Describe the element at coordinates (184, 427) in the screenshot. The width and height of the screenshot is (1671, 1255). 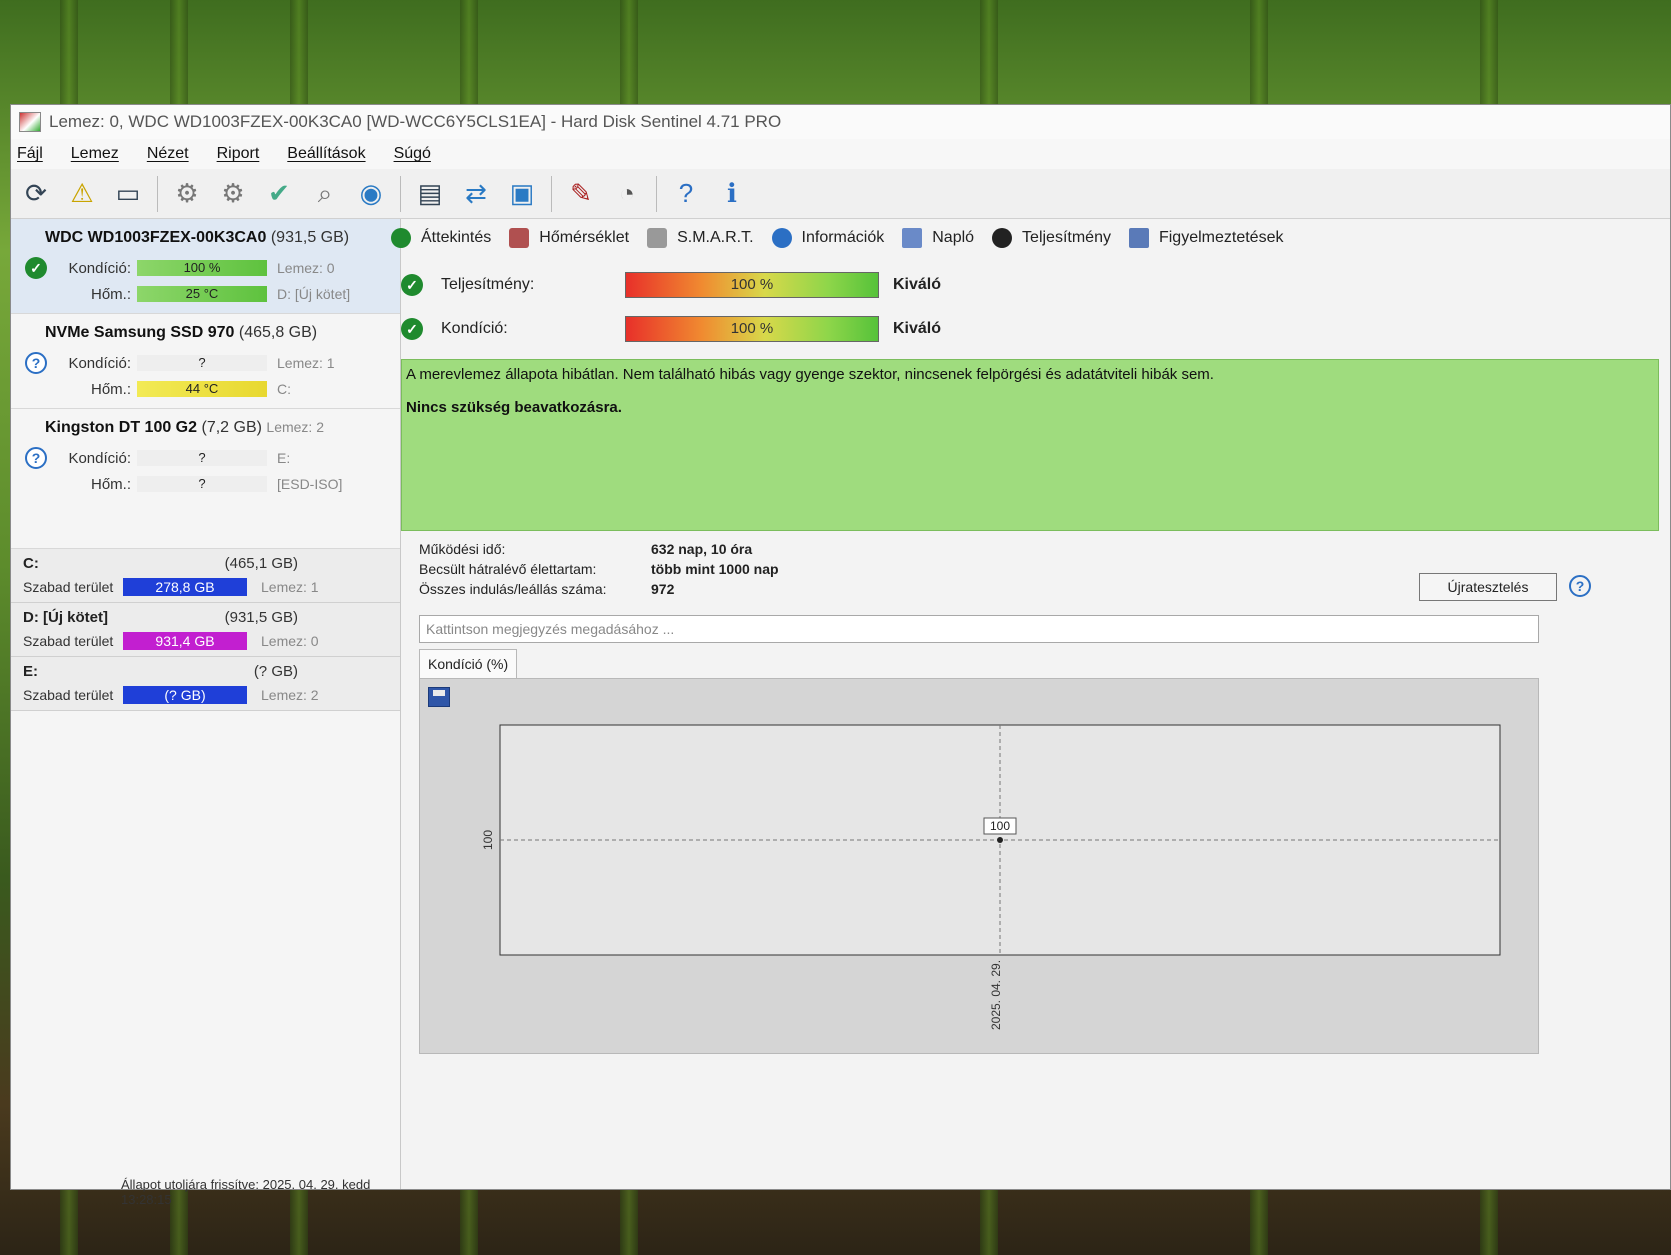
I see `disk-title: Kingston DT 100 G2 (7,2 GB) Lemez: 2` at that location.